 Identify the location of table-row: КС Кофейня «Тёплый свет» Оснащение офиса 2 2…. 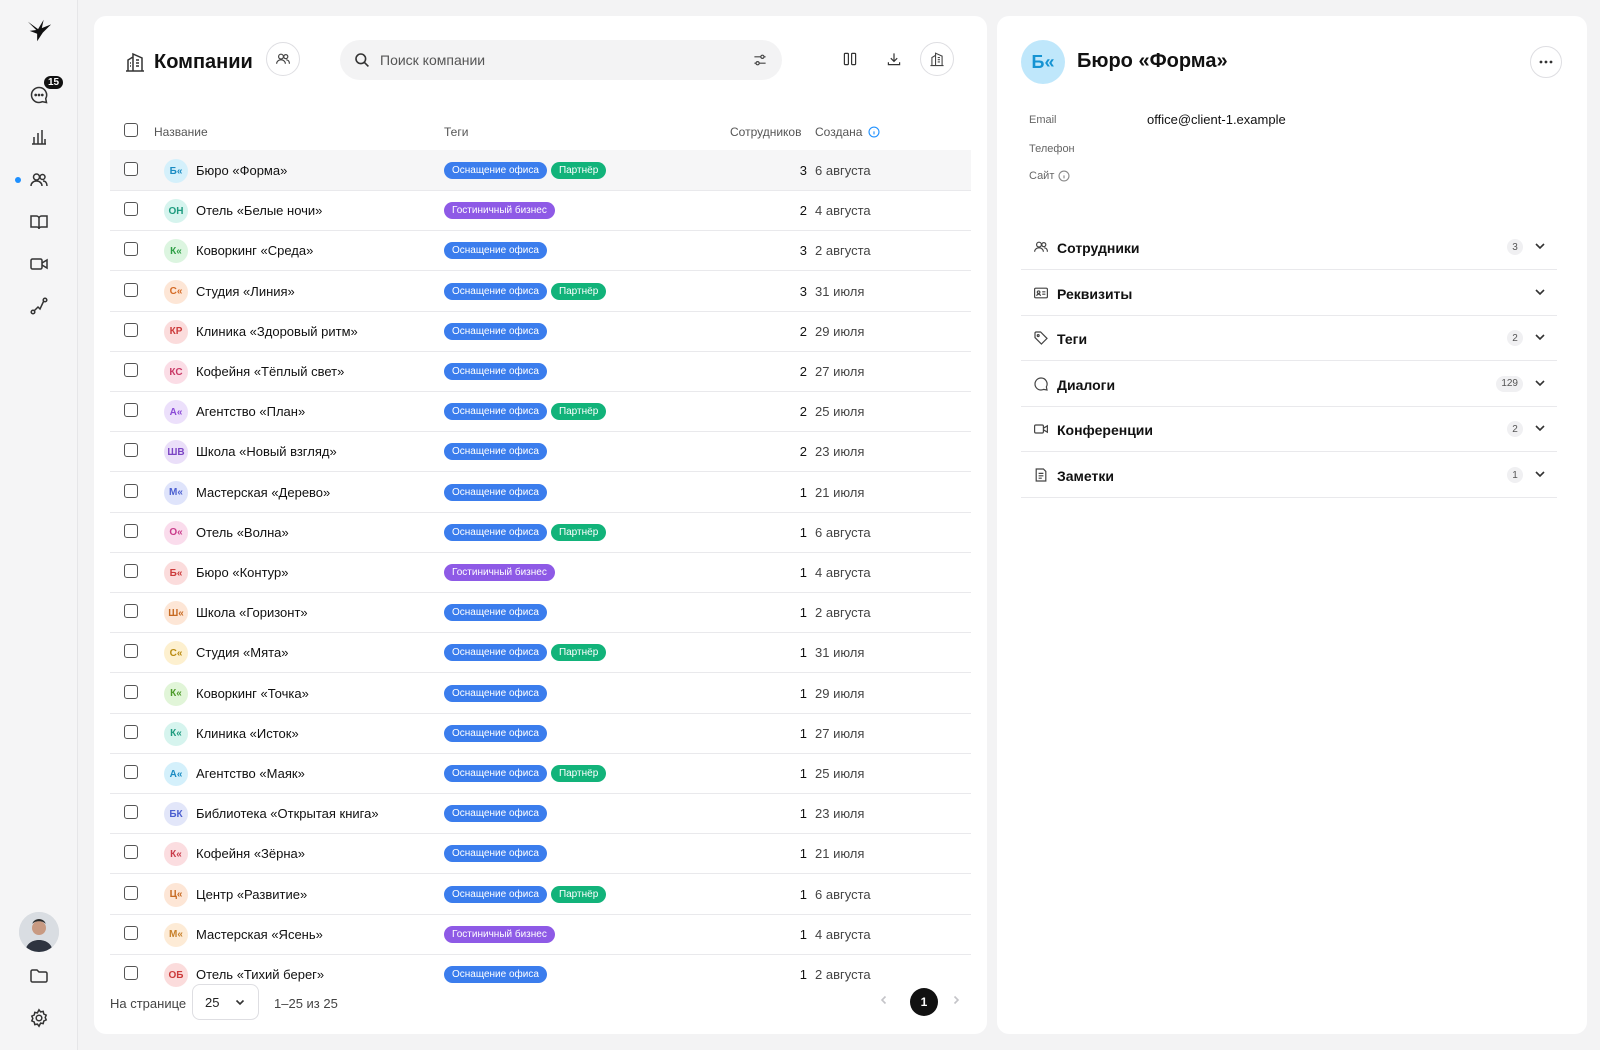
(540, 371).